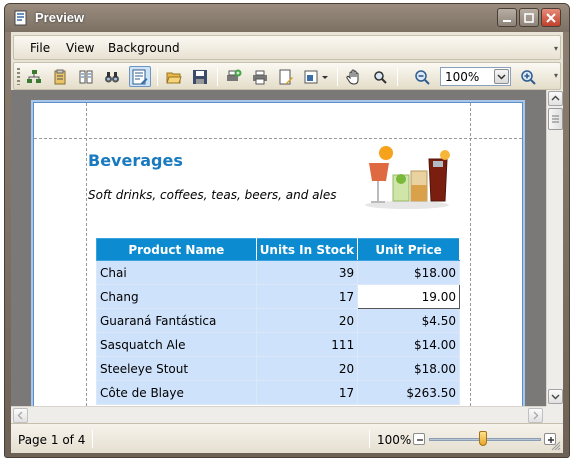 Image resolution: width=575 pixels, height=462 pixels. I want to click on menu-file: File, so click(40, 48).